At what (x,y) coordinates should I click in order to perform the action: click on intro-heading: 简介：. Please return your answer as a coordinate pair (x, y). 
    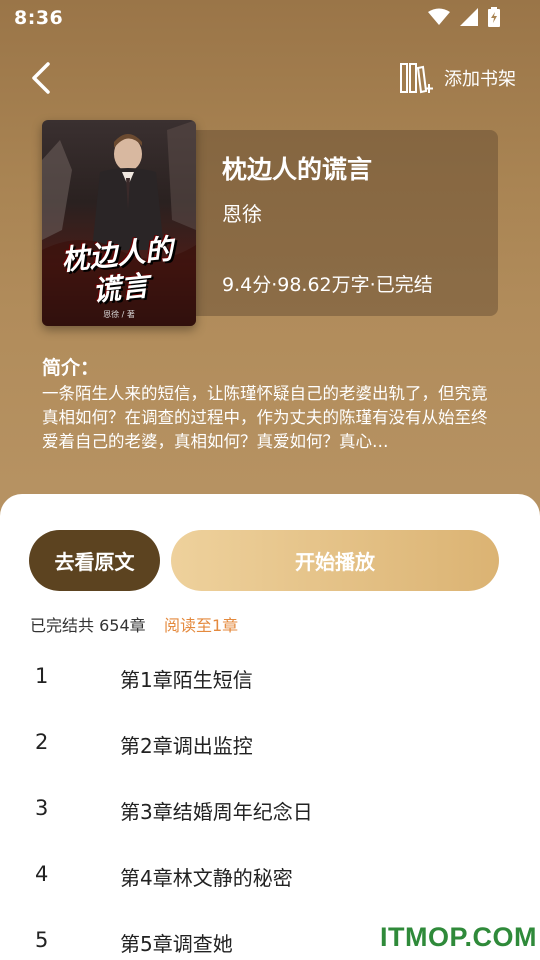
    Looking at the image, I should click on (71, 368).